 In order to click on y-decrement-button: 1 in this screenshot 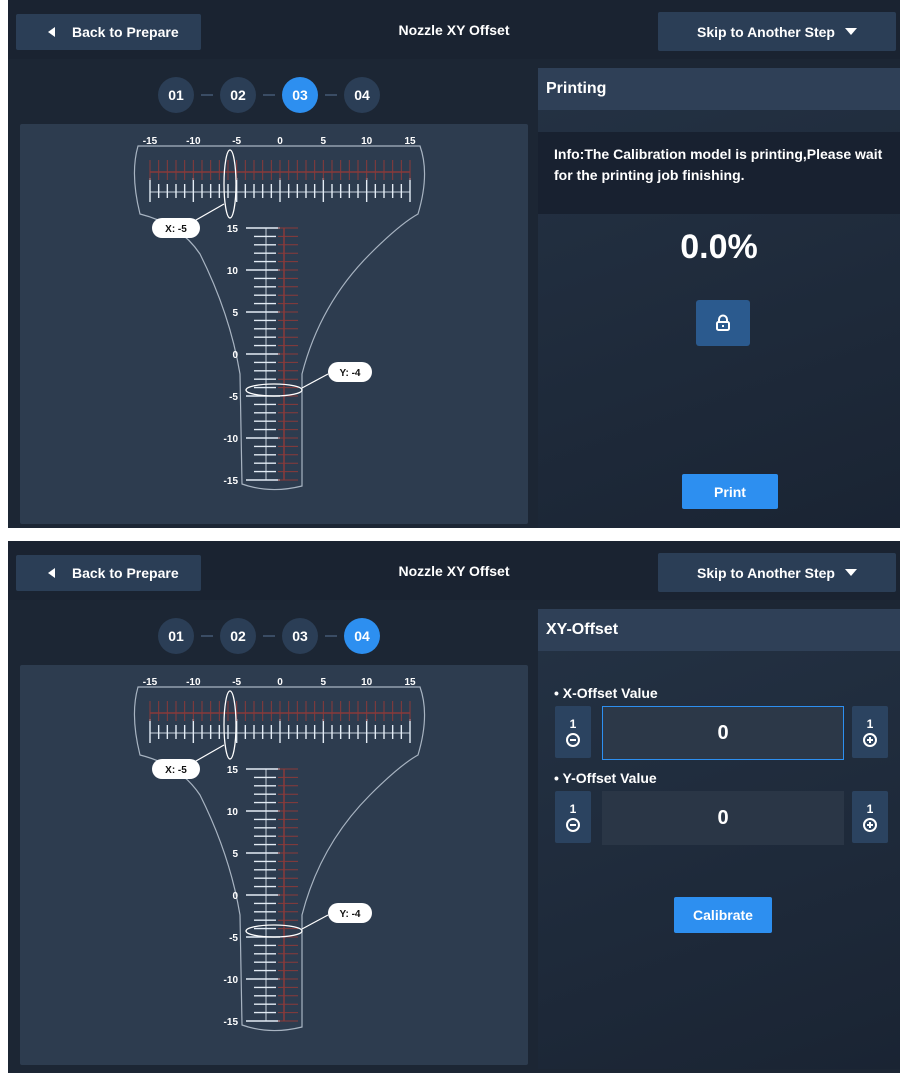, I will do `click(573, 817)`.